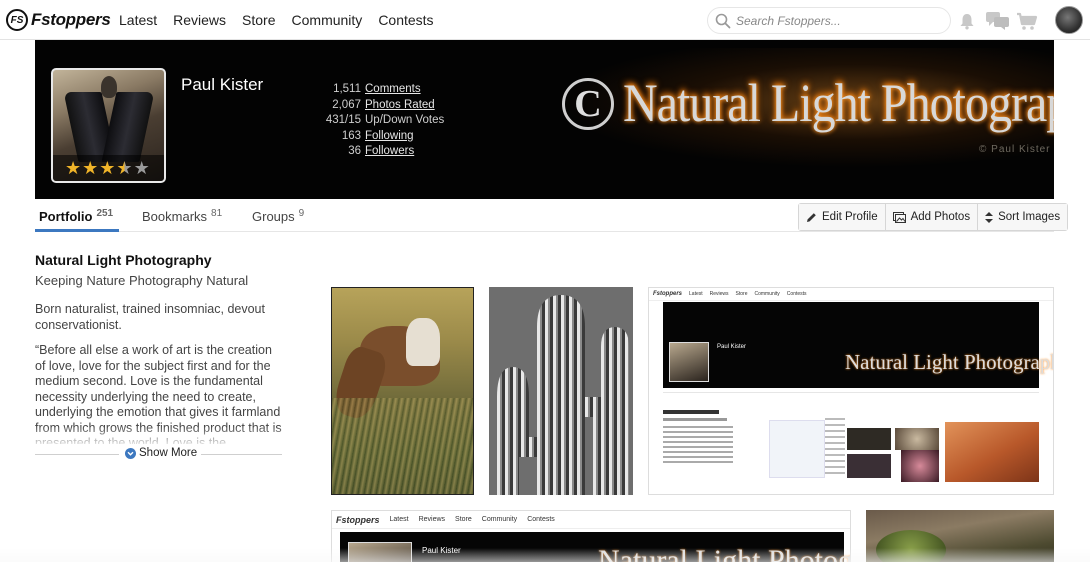 This screenshot has width=1090, height=562. I want to click on stat-link-comments: Comments, so click(393, 90).